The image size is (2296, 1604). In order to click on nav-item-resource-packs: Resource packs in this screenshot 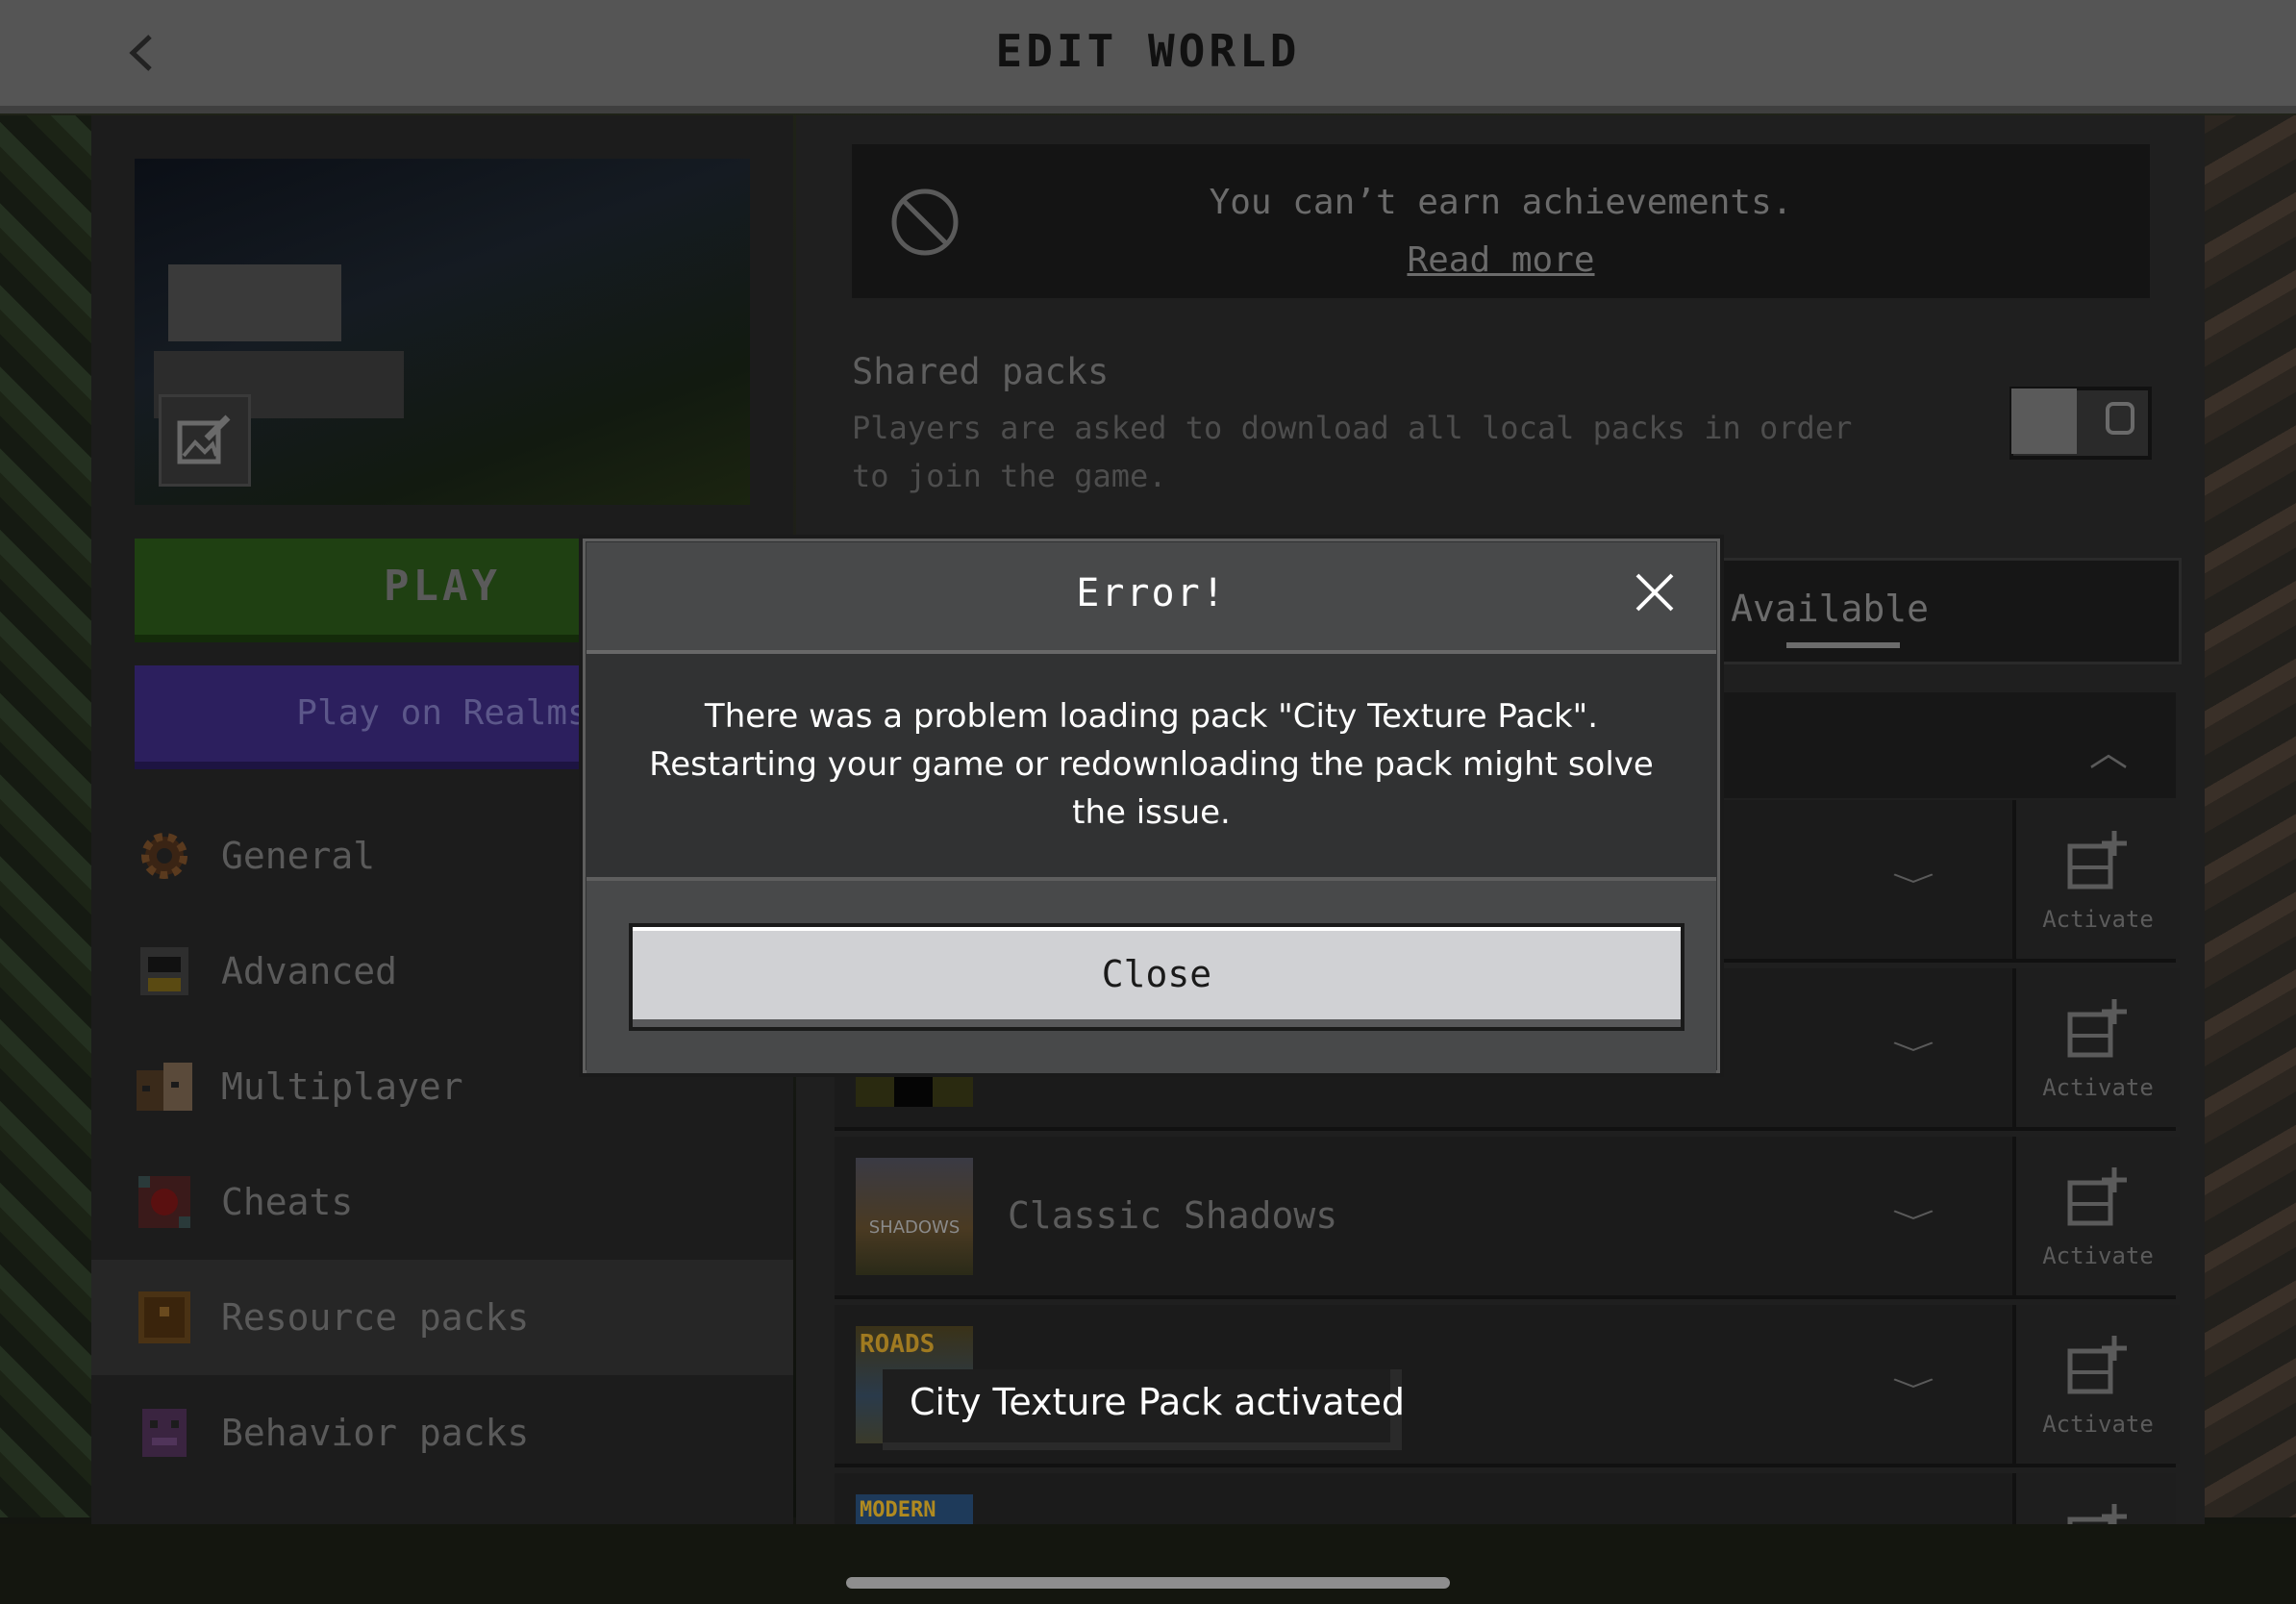, I will do `click(442, 1317)`.